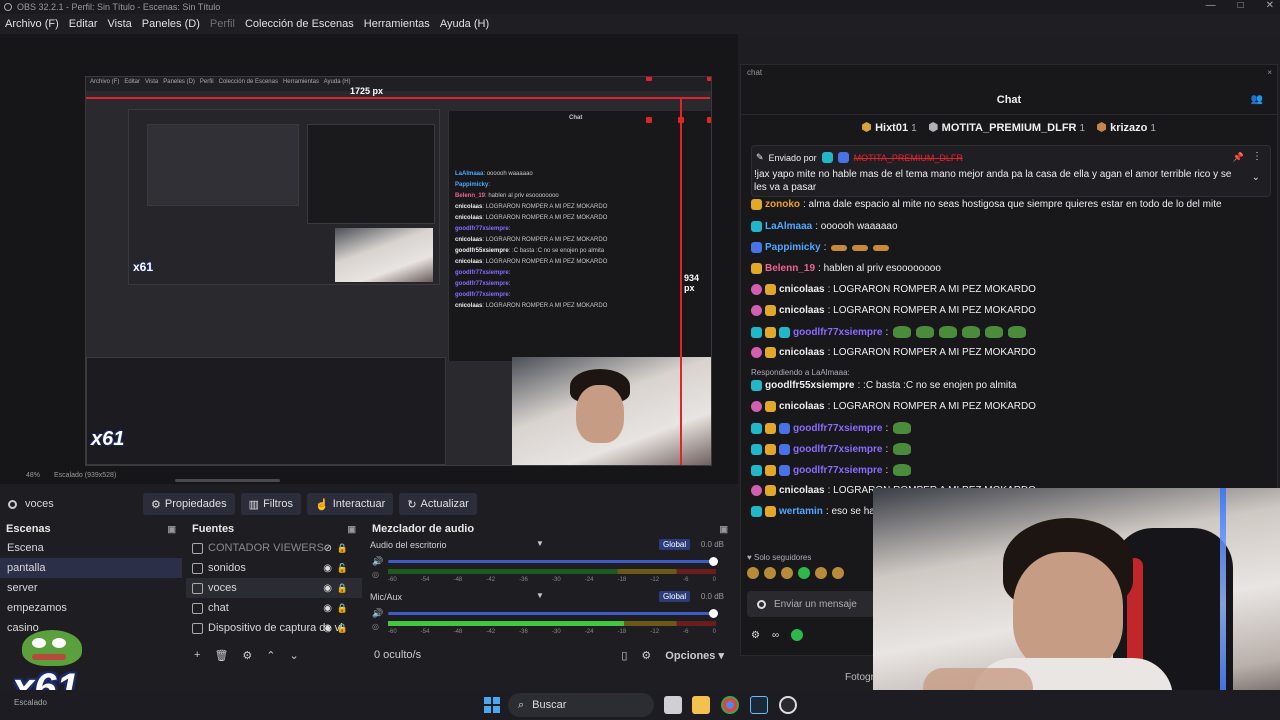  I want to click on interact-button: ☝ Interactuar, so click(350, 504).